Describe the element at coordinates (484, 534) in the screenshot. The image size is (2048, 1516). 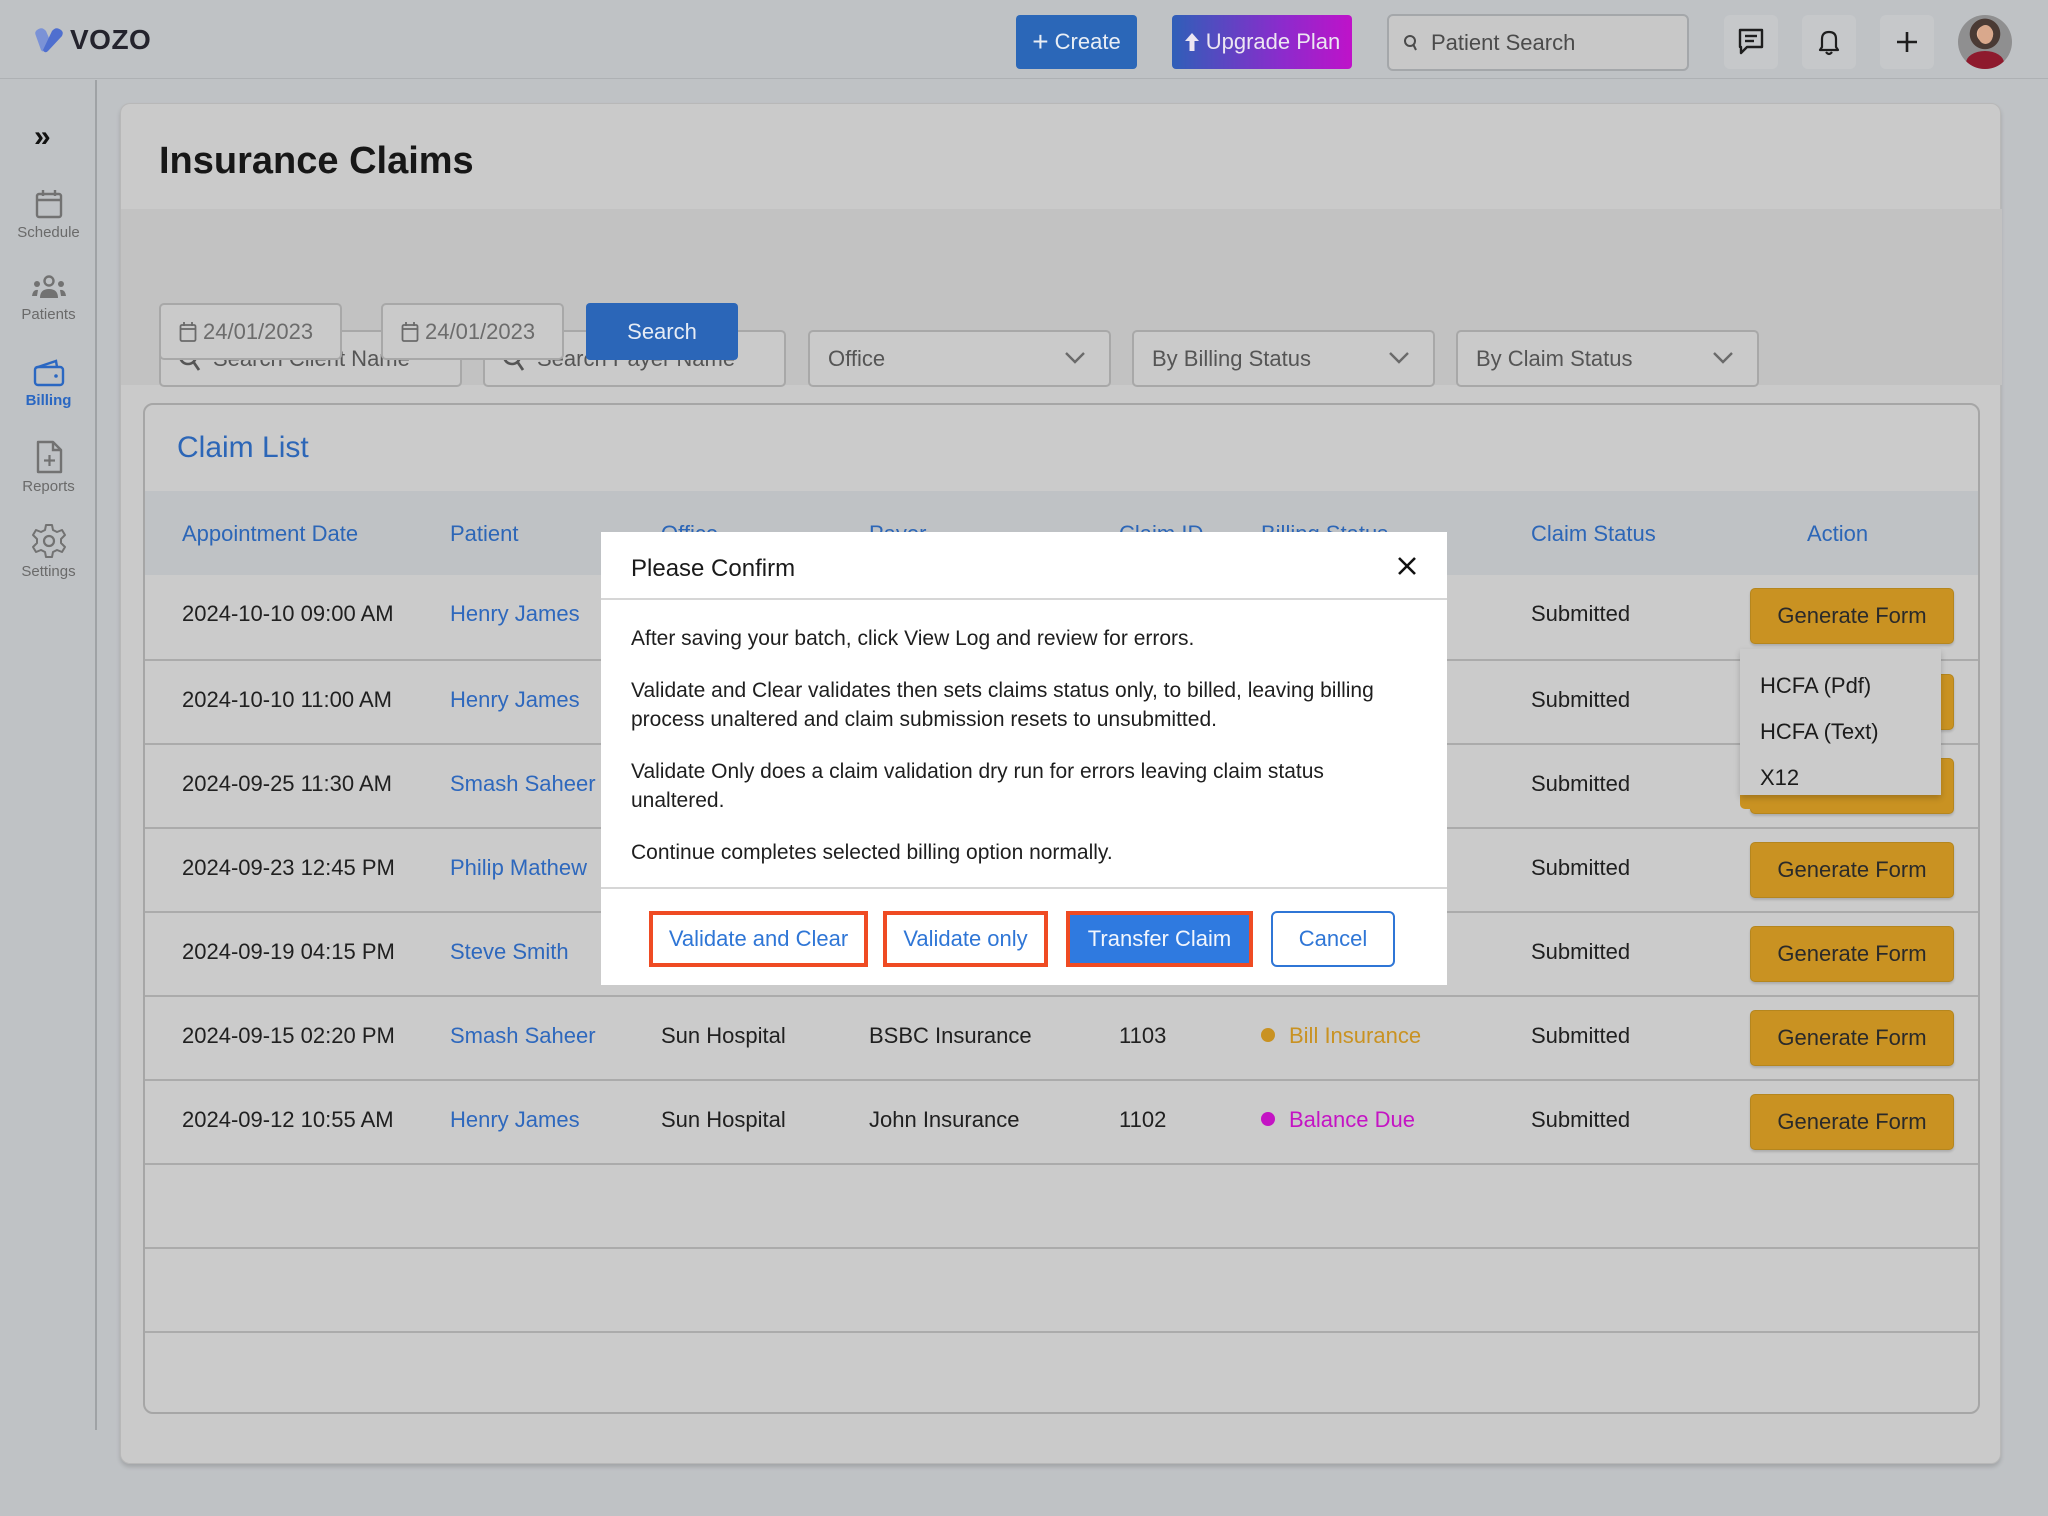
I see `column-header-patient: Patient` at that location.